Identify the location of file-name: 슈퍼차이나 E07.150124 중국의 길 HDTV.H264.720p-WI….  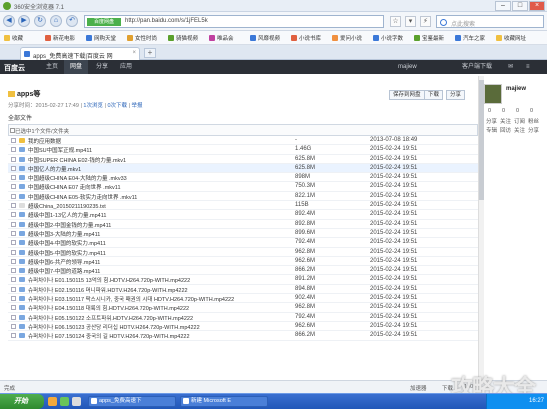
(155, 336).